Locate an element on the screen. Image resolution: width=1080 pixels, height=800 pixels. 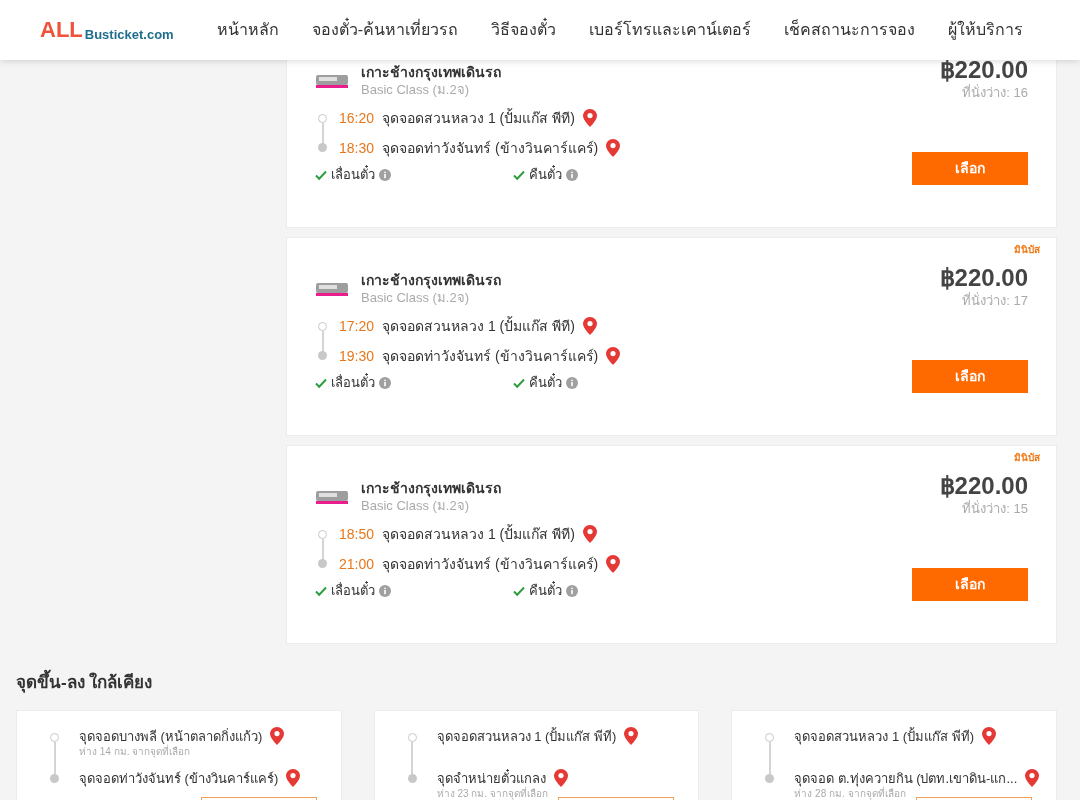
nav-link: ผู้ให้บริการ is located at coordinates (985, 30).